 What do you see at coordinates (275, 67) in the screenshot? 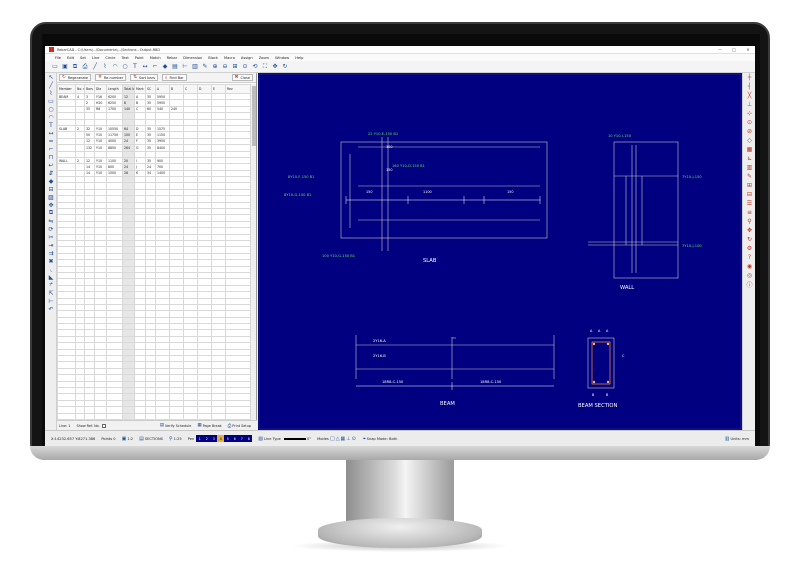
I see `pan-icon: ✥` at bounding box center [275, 67].